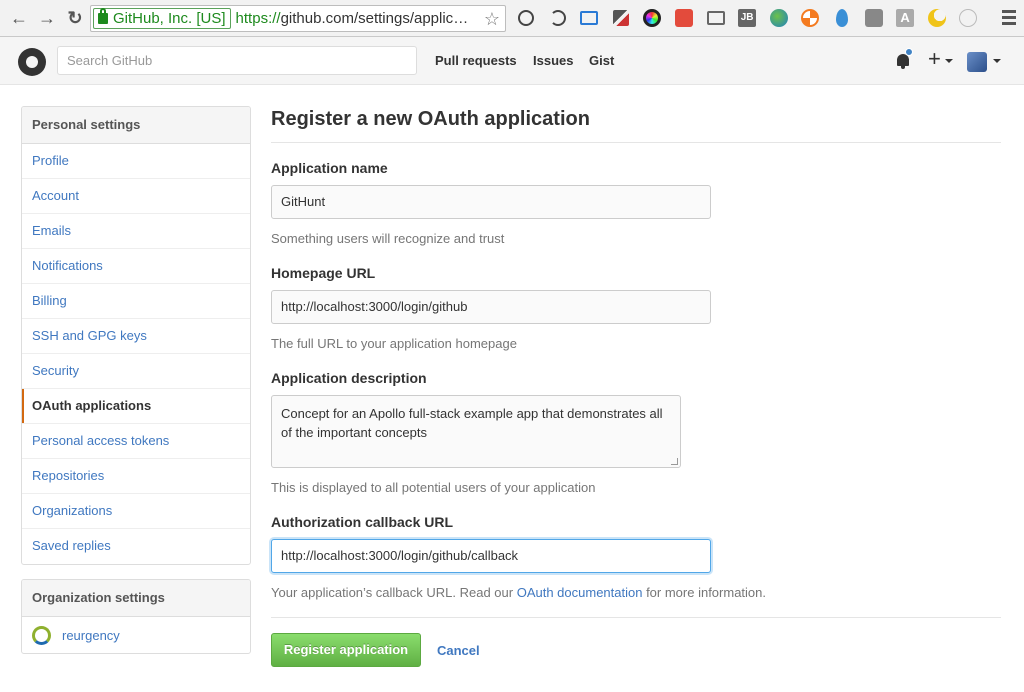 This screenshot has height=692, width=1024. What do you see at coordinates (779, 18) in the screenshot?
I see `globe-icon` at bounding box center [779, 18].